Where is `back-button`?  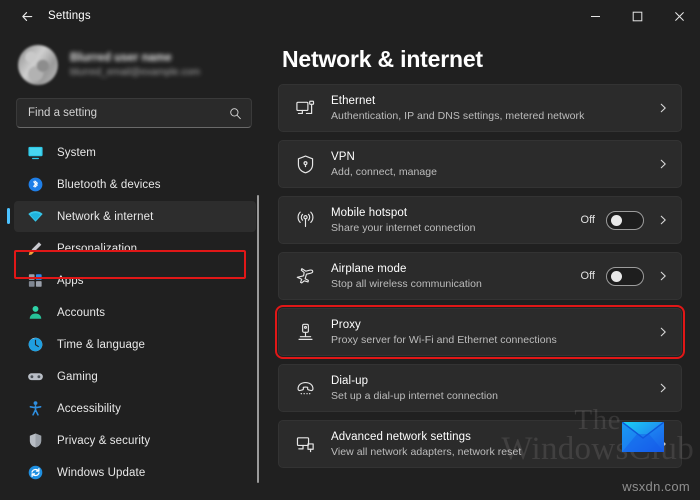 back-button is located at coordinates (27, 16).